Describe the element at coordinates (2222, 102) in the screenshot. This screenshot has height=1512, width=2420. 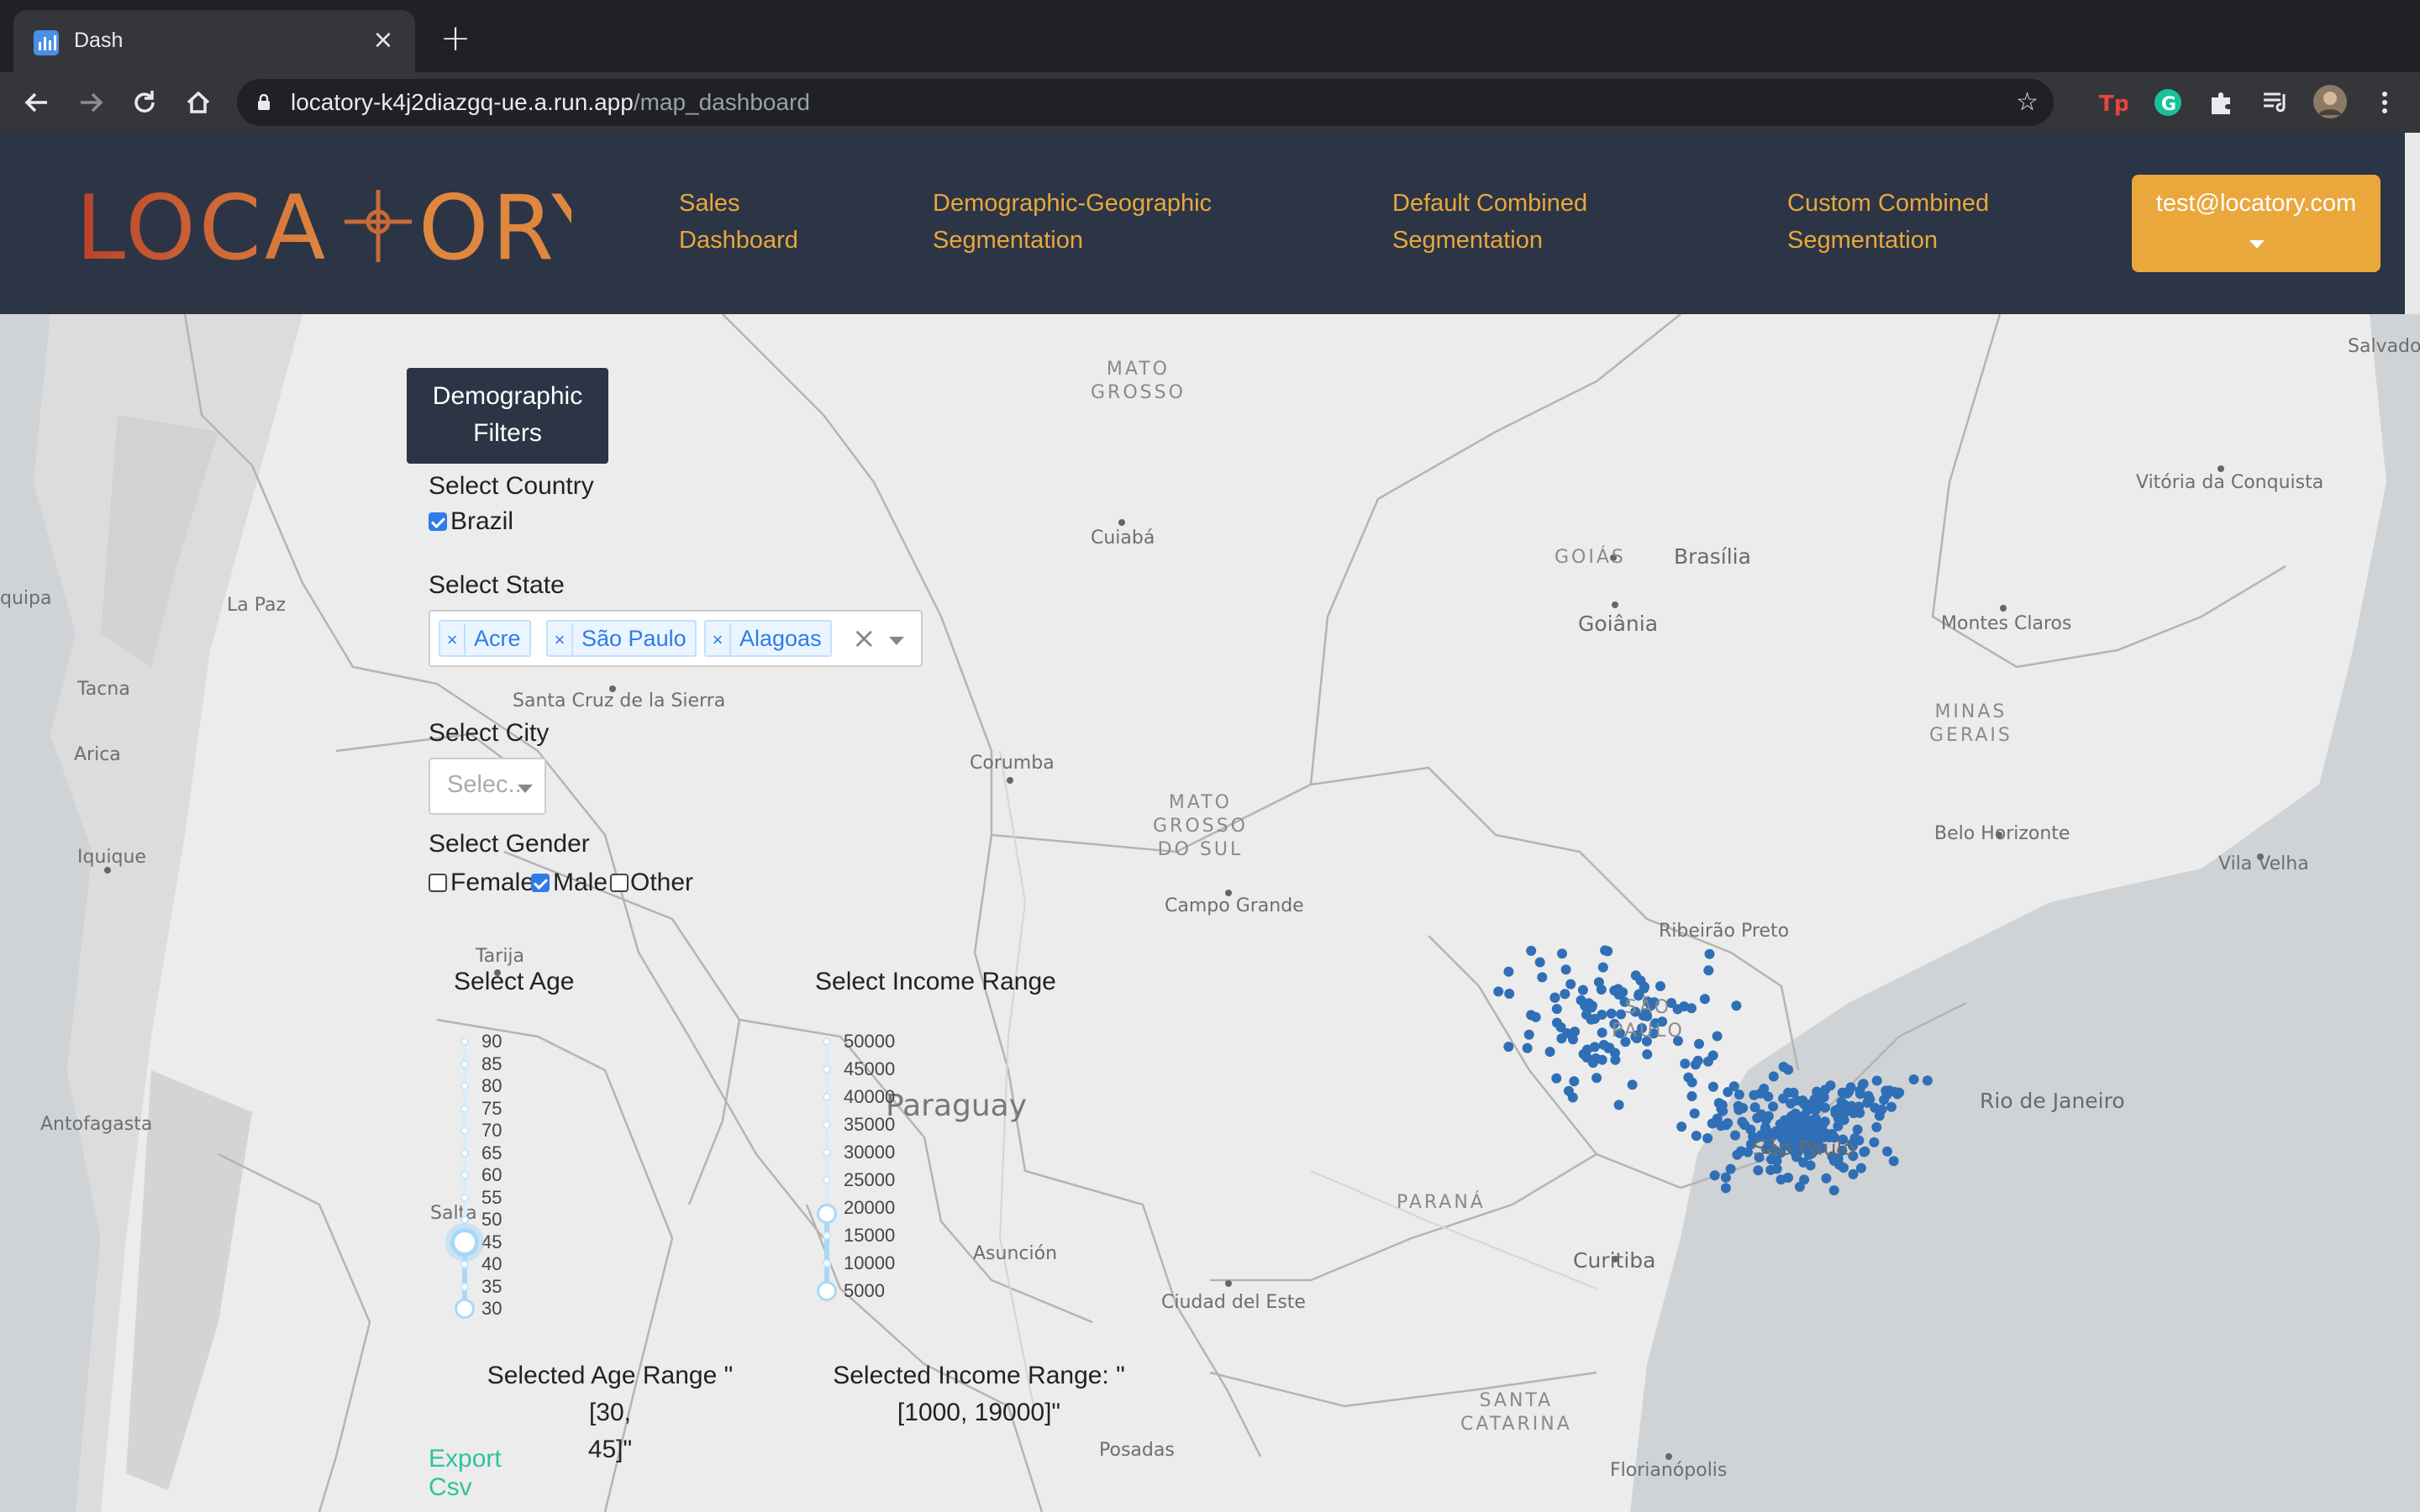
I see `extensions-puzzle-icon` at that location.